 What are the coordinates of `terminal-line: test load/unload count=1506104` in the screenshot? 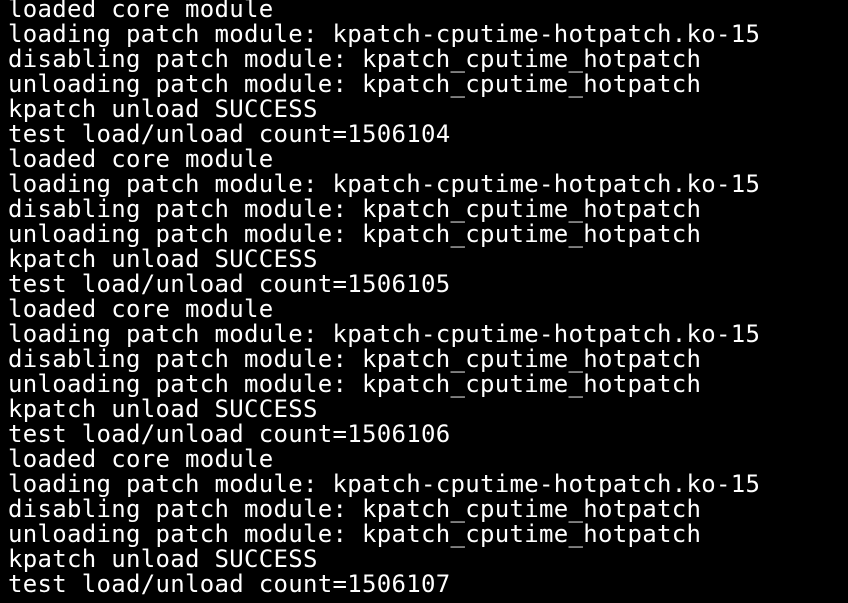 It's located at (229, 134).